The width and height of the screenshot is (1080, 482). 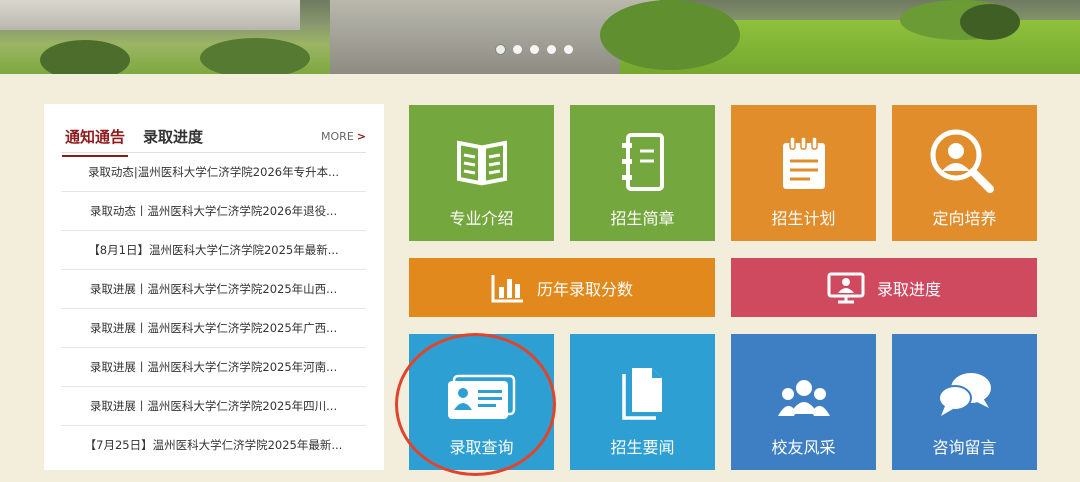 I want to click on chevron-right-icon: >, so click(x=361, y=136).